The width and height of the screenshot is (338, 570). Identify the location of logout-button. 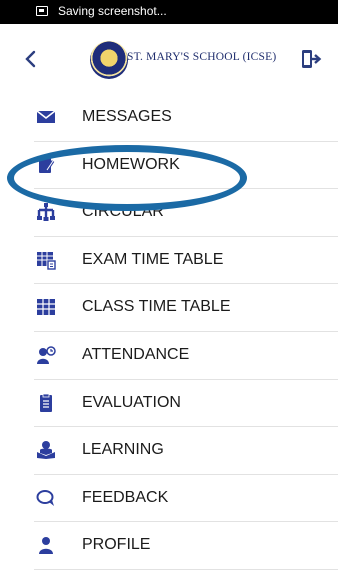
(311, 59).